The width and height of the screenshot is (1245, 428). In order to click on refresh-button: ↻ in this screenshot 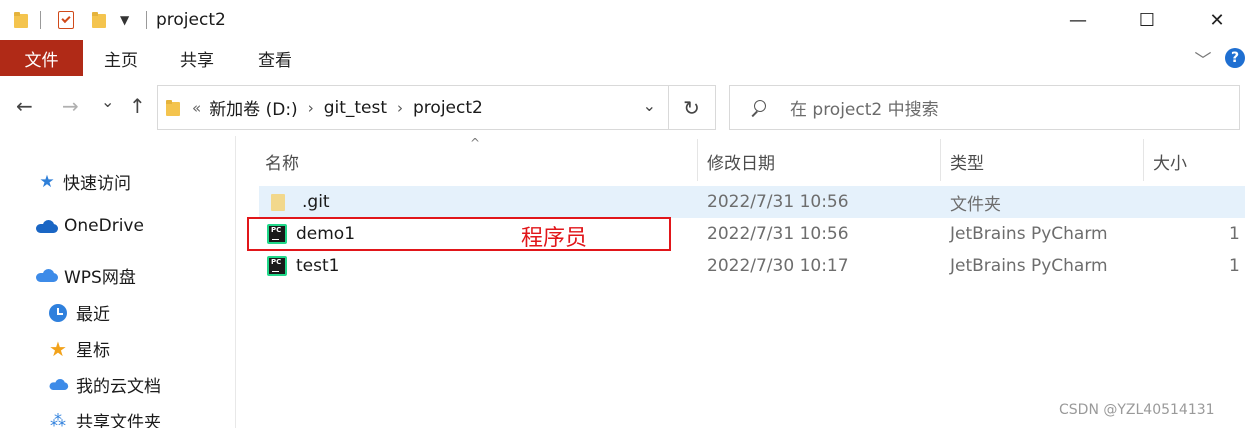, I will do `click(692, 107)`.